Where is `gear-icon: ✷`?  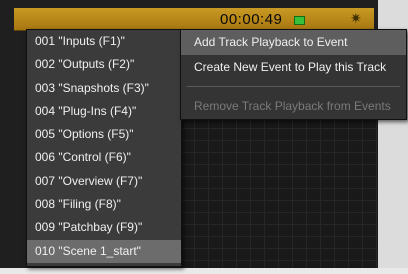 gear-icon: ✷ is located at coordinates (356, 18).